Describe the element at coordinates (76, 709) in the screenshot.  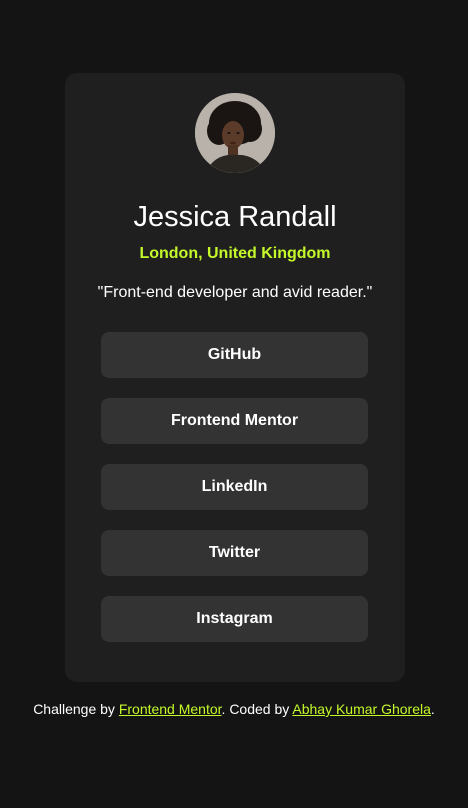
I see `footer-prefix: Challenge by` at that location.